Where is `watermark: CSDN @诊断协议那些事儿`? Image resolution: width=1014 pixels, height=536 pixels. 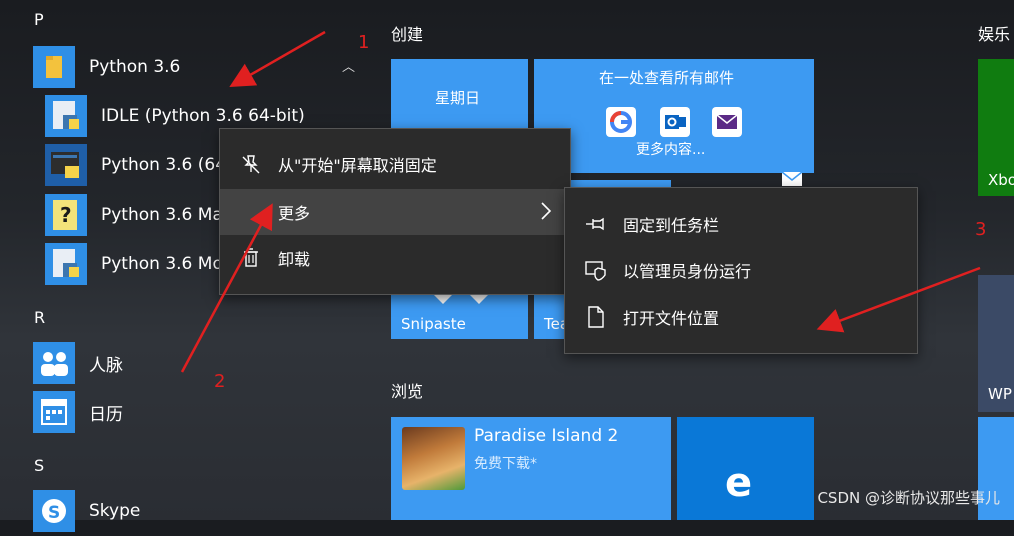
watermark: CSDN @诊断协议那些事儿 is located at coordinates (908, 498).